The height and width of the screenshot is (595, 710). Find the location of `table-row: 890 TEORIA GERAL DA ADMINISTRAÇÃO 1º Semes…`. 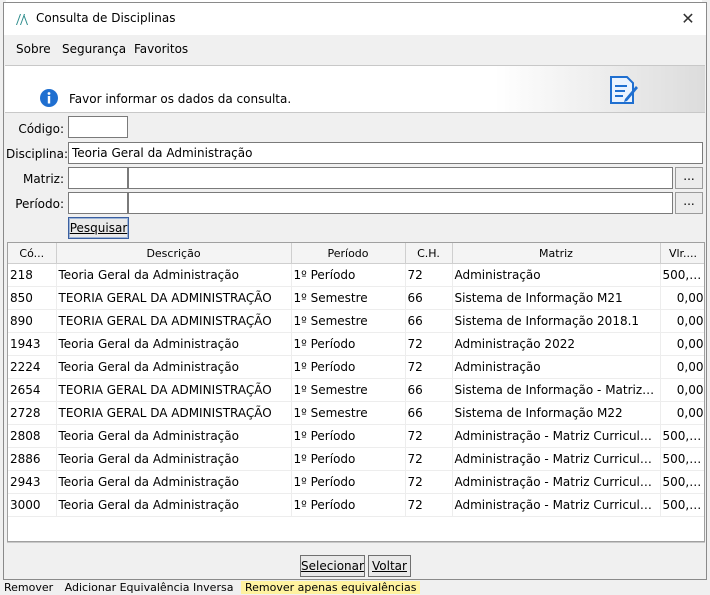

table-row: 890 TEORIA GERAL DA ADMINISTRAÇÃO 1º Semes… is located at coordinates (356, 321).